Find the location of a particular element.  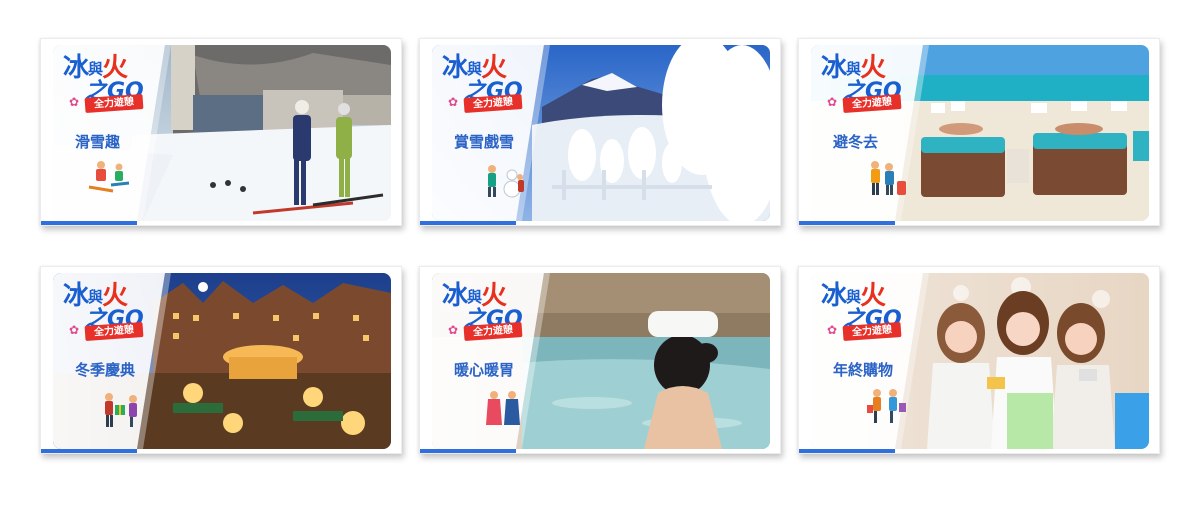

skier-illustration-icon is located at coordinates (109, 177).